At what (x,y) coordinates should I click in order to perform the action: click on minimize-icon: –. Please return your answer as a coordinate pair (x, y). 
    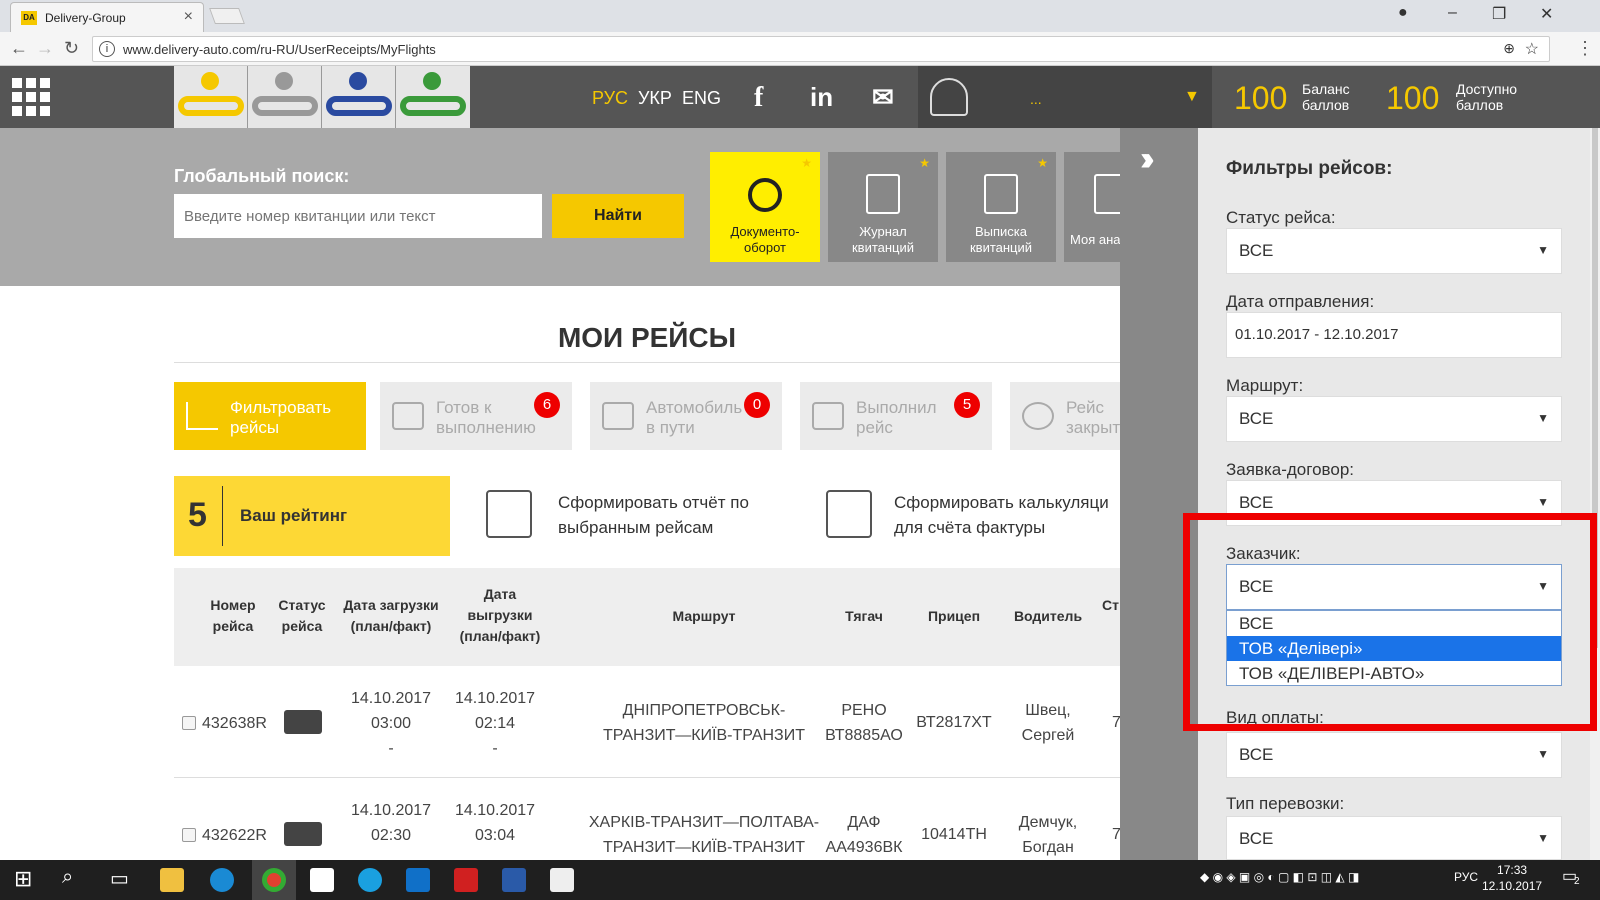
    Looking at the image, I should click on (1452, 13).